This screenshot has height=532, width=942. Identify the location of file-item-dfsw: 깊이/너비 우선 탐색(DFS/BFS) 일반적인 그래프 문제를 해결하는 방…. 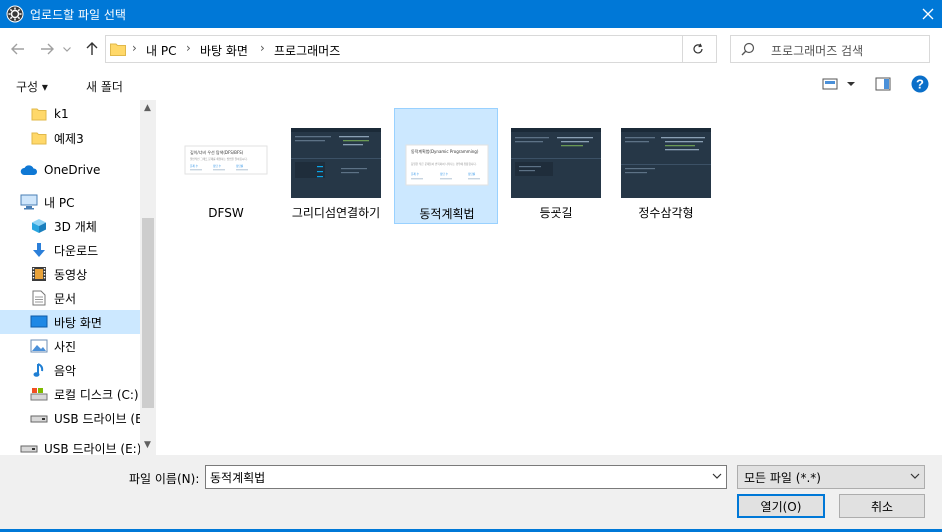
(226, 166).